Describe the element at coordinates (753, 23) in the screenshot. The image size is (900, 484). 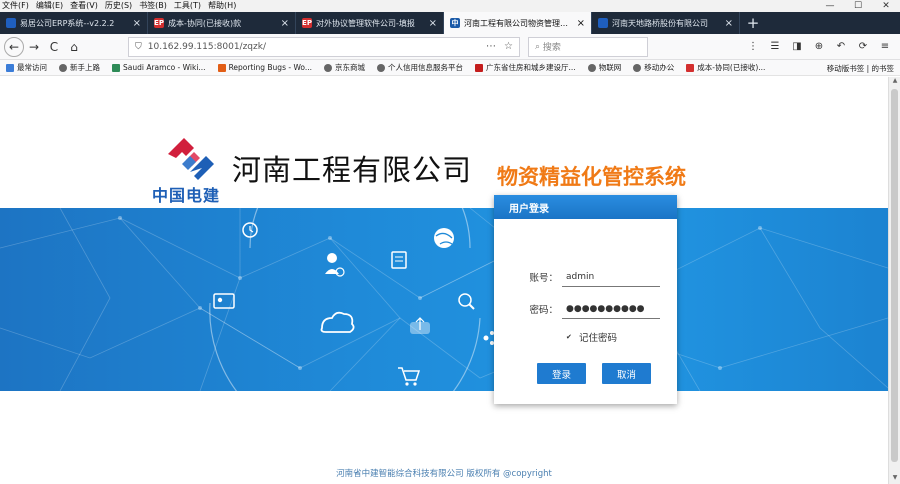
I see `new-tab-button: +` at that location.